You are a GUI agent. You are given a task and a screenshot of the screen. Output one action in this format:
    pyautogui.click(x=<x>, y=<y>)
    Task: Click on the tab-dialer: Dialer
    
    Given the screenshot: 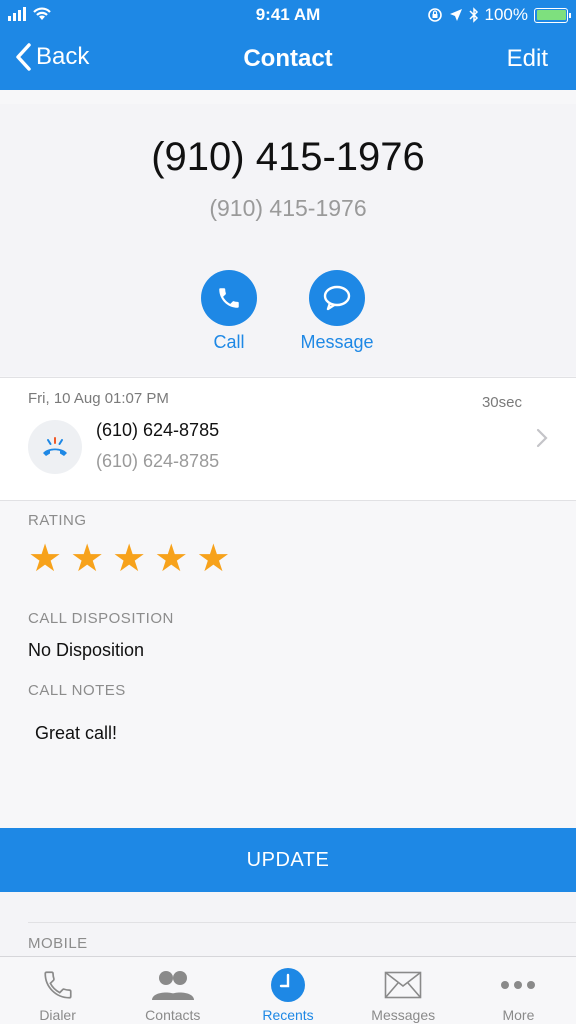 What is the action you would take?
    pyautogui.click(x=57, y=990)
    